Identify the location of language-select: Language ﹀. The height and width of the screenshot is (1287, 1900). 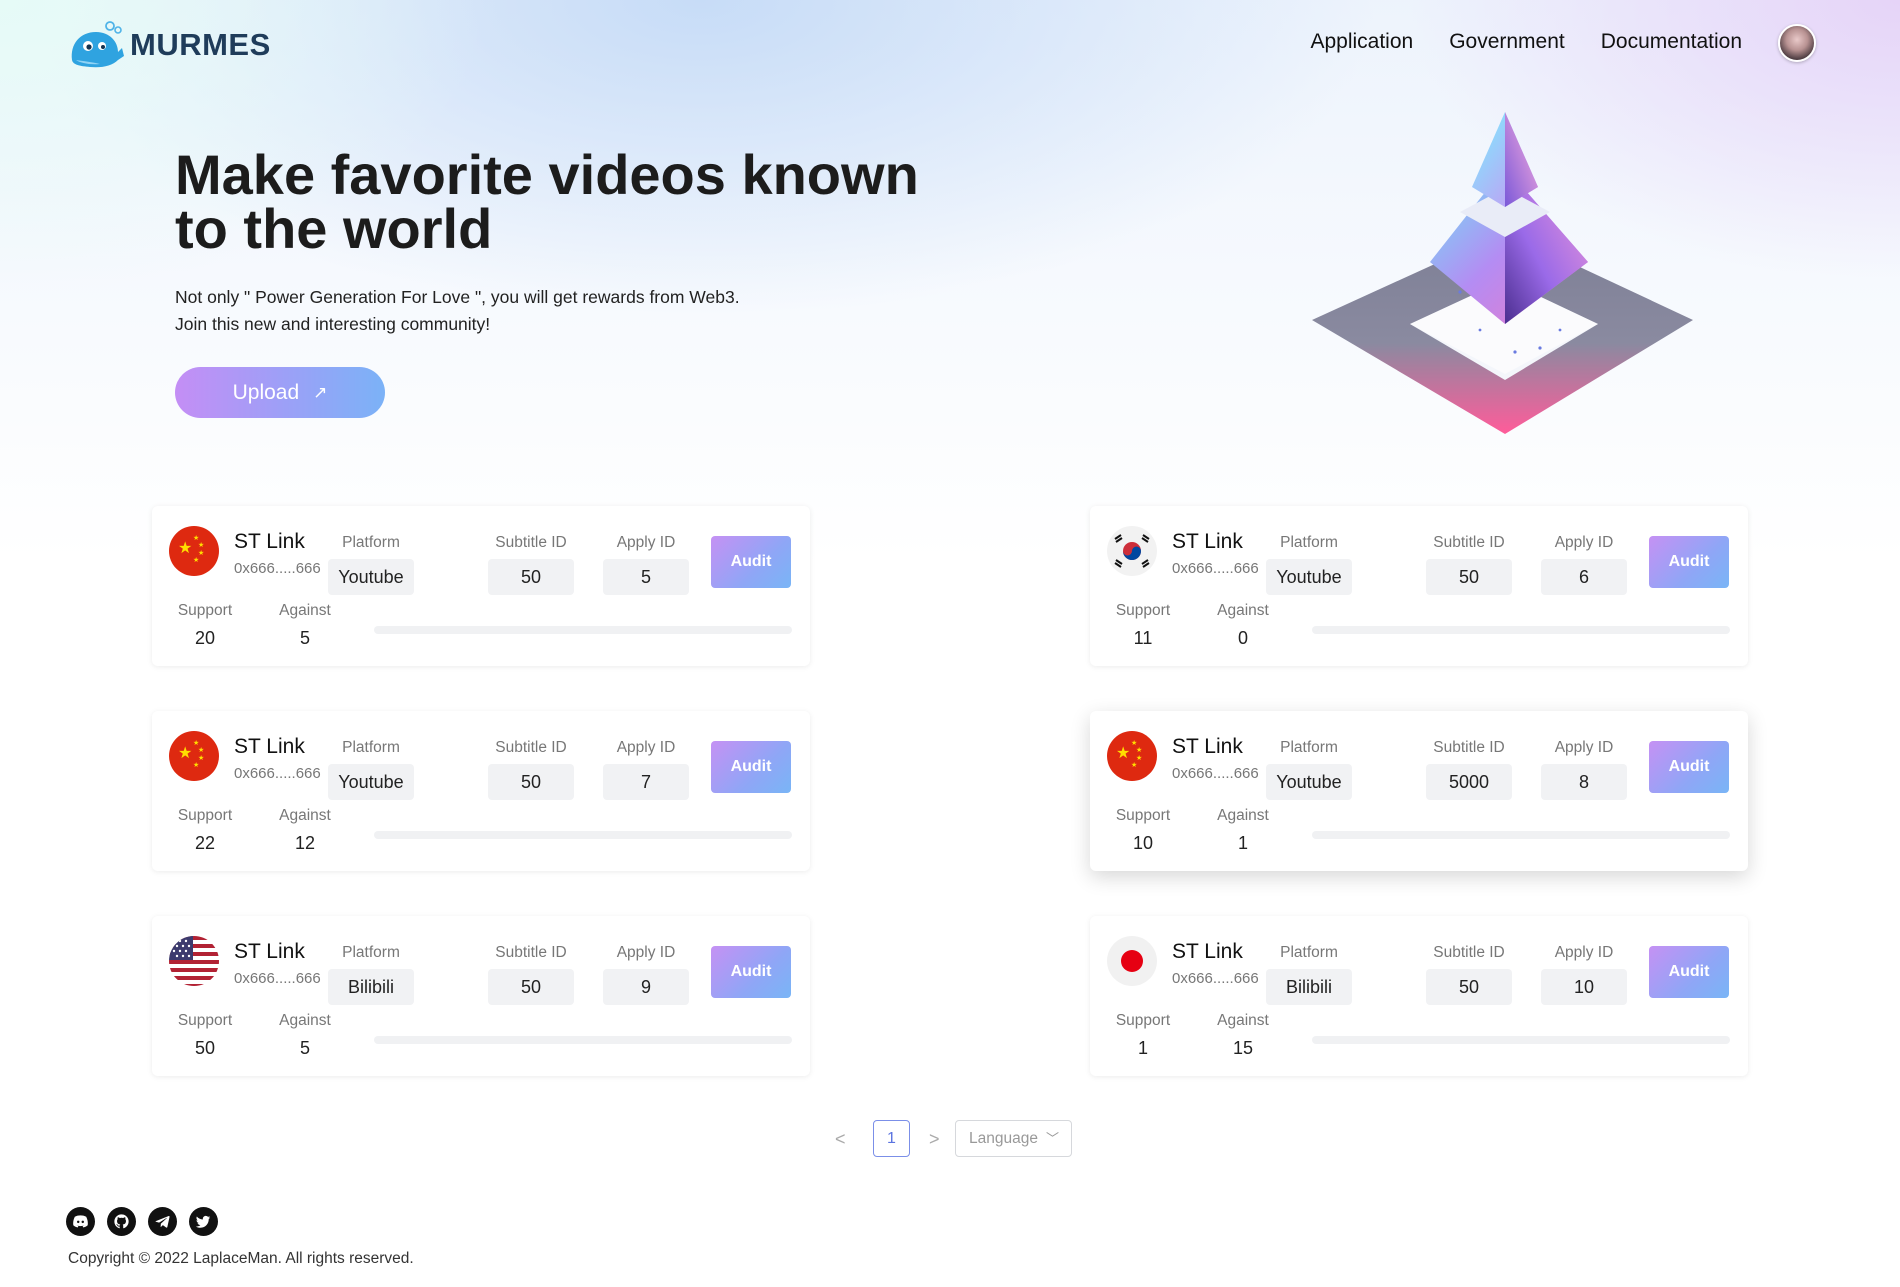
(1013, 1138).